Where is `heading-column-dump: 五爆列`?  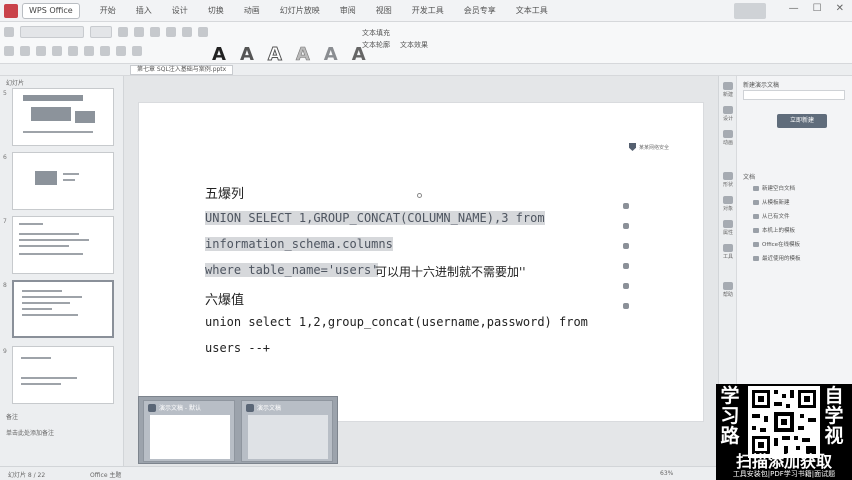 heading-column-dump: 五爆列 is located at coordinates (225, 194).